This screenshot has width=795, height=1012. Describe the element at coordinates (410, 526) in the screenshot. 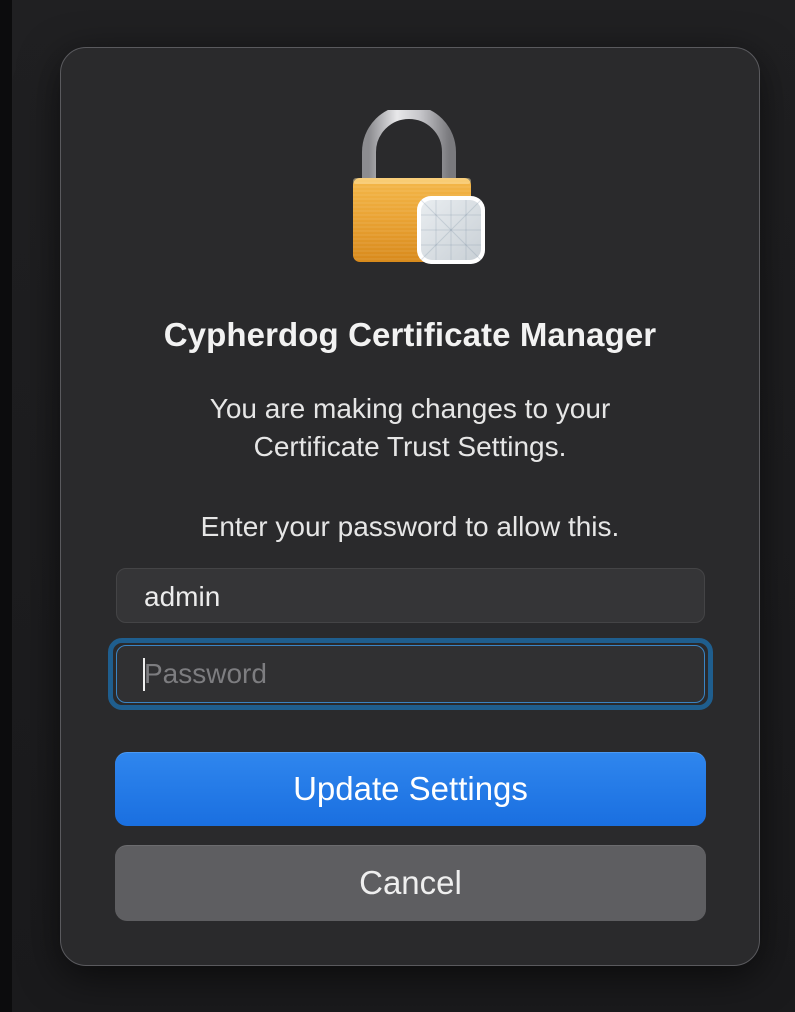

I see `password-prompt: Enter your password to allow this.` at that location.